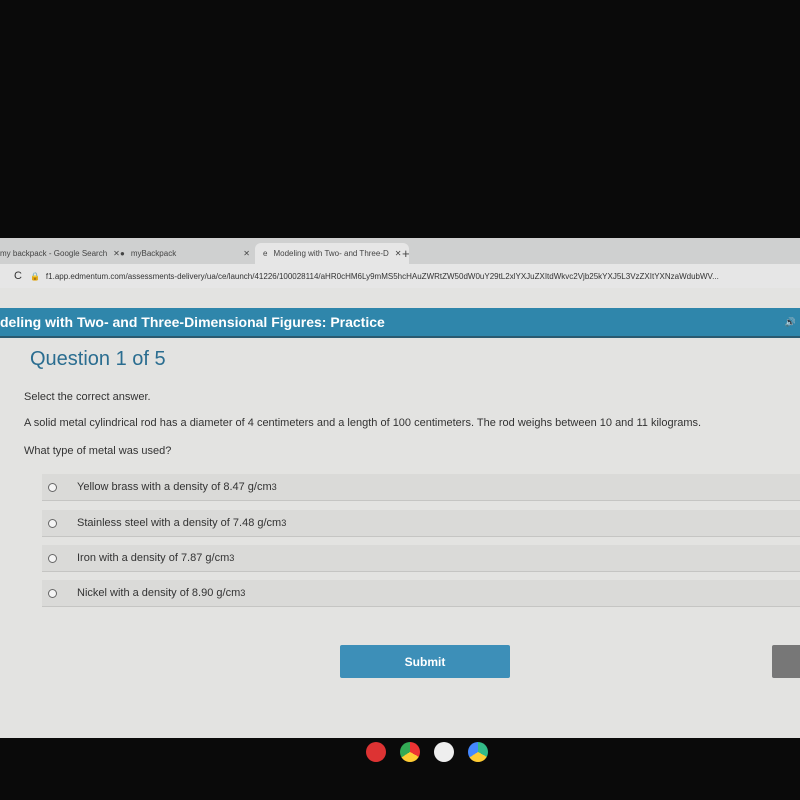 This screenshot has height=800, width=800. I want to click on question-prompt: What type of metal was used?, so click(98, 451).